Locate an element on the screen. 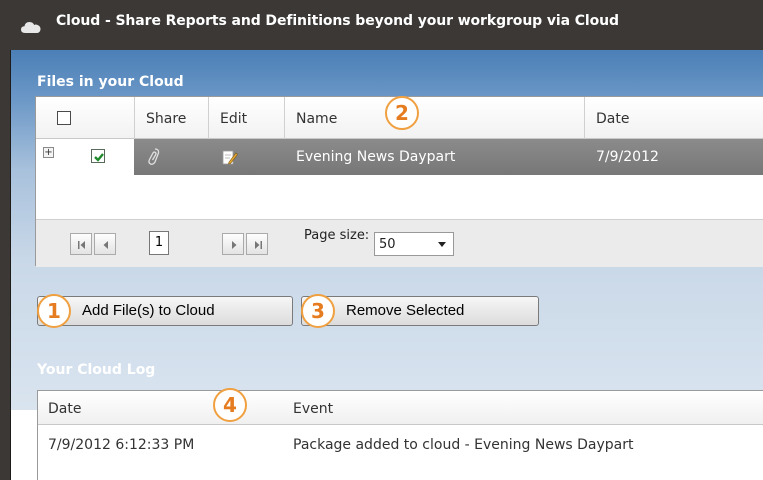 Image resolution: width=763 pixels, height=480 pixels. edit-icon is located at coordinates (230, 157).